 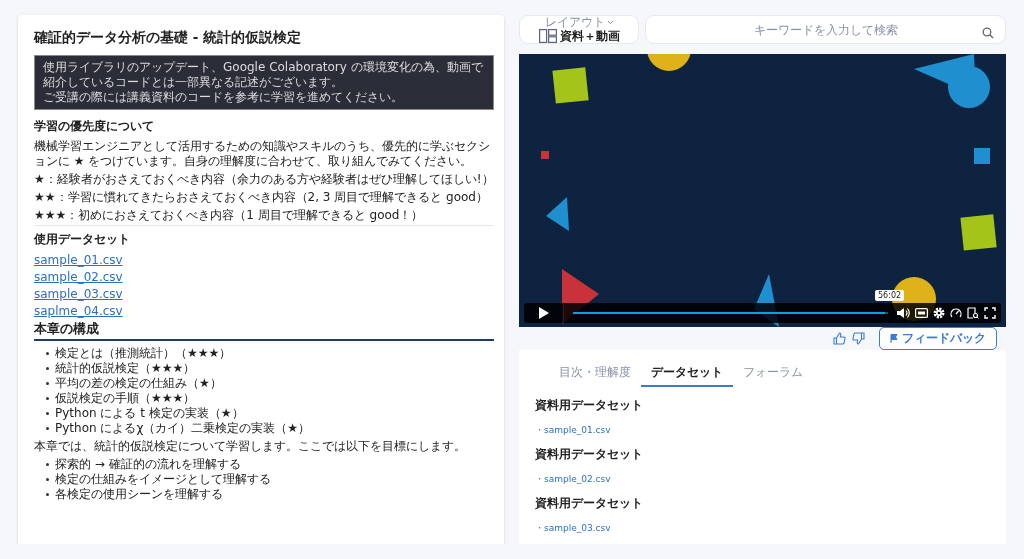 What do you see at coordinates (143, 353) in the screenshot?
I see `section-item: 検定とは（推測統計）（★★★）` at bounding box center [143, 353].